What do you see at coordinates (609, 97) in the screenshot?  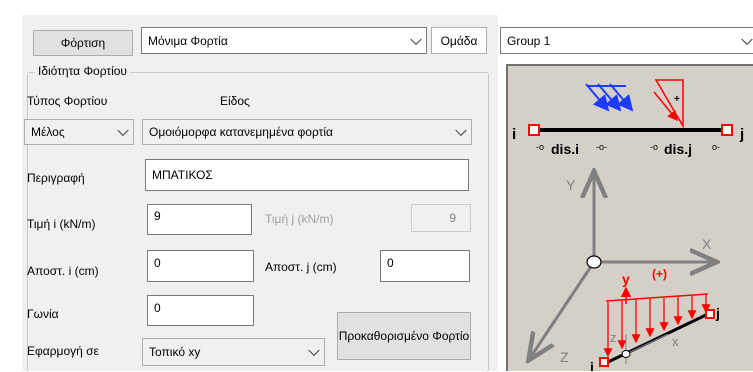 I see `blue-load-arrows` at bounding box center [609, 97].